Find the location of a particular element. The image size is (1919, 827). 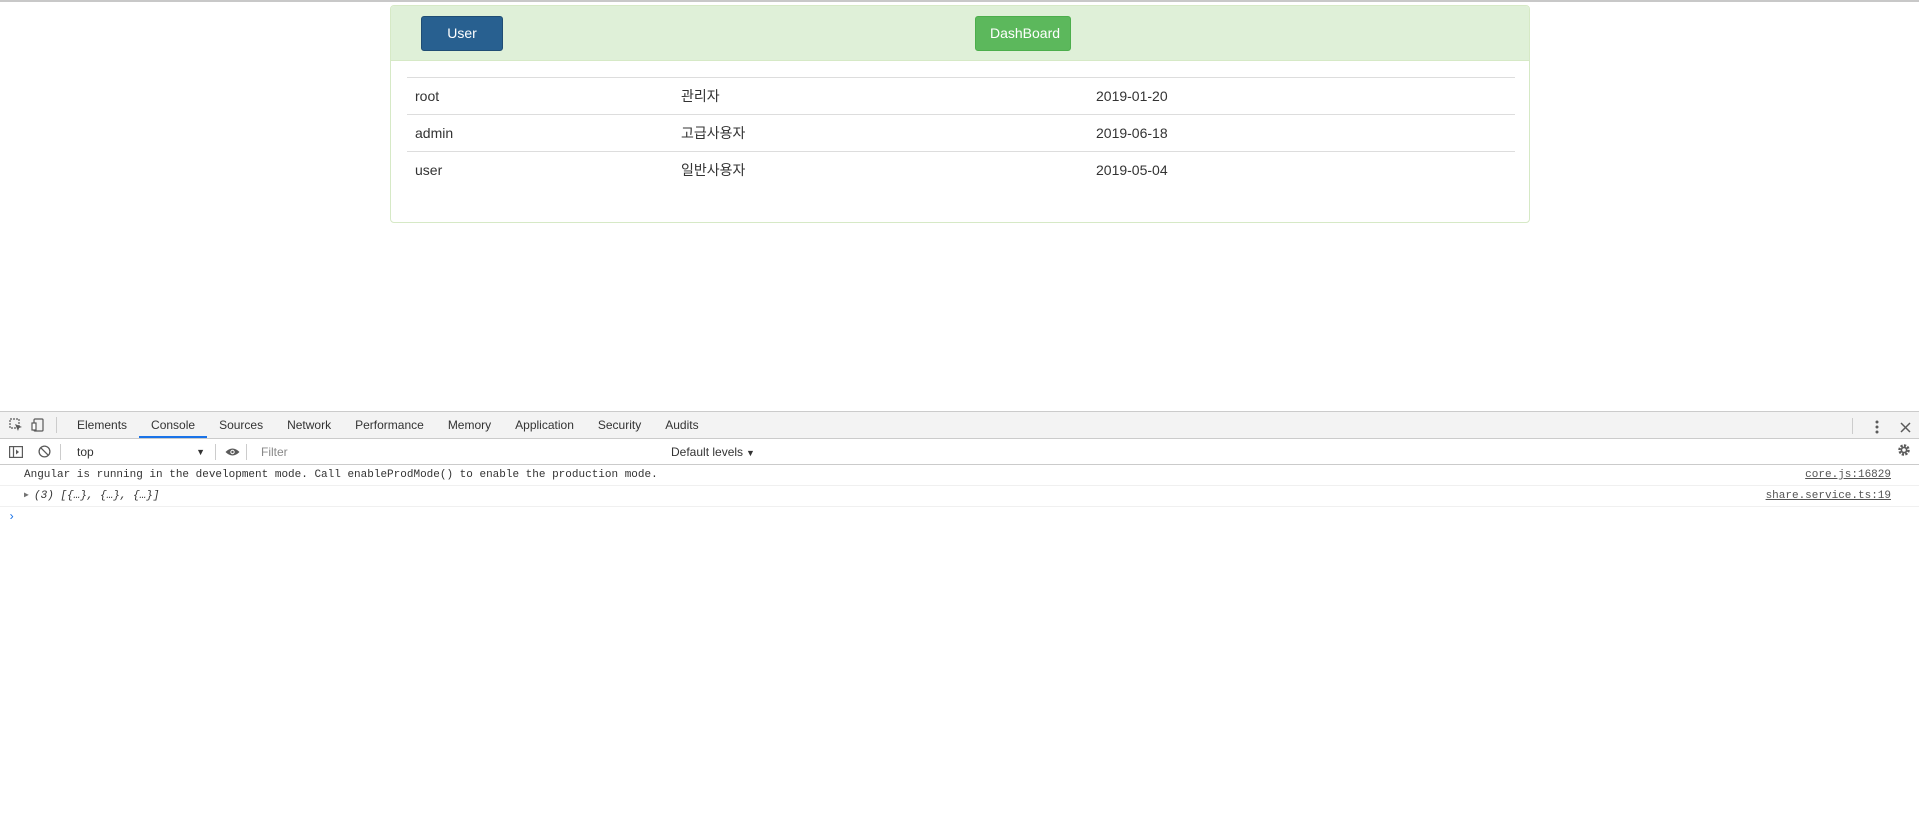

user-id-cell: root is located at coordinates (427, 96).